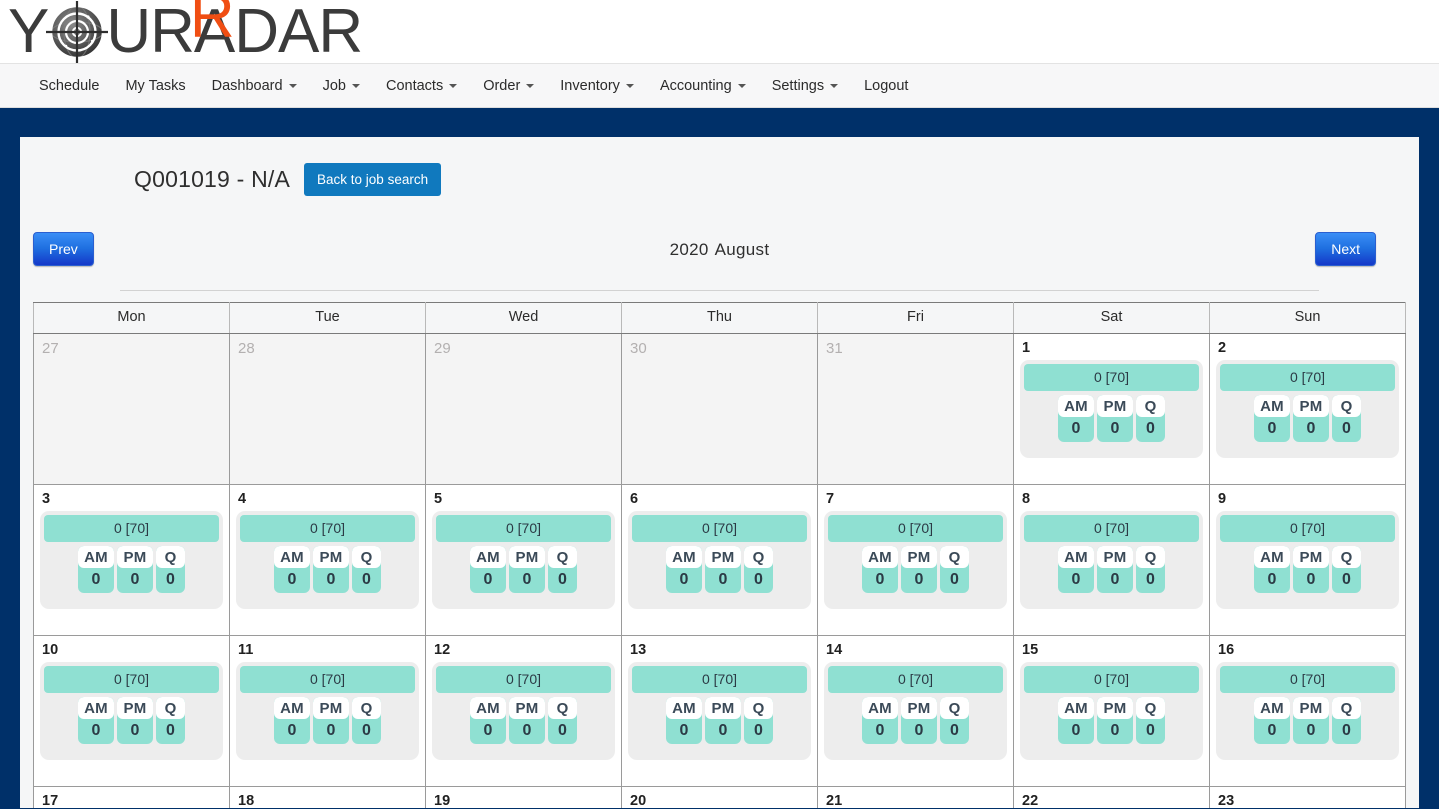  Describe the element at coordinates (719, 409) in the screenshot. I see `calendar-day-cell: 30` at that location.